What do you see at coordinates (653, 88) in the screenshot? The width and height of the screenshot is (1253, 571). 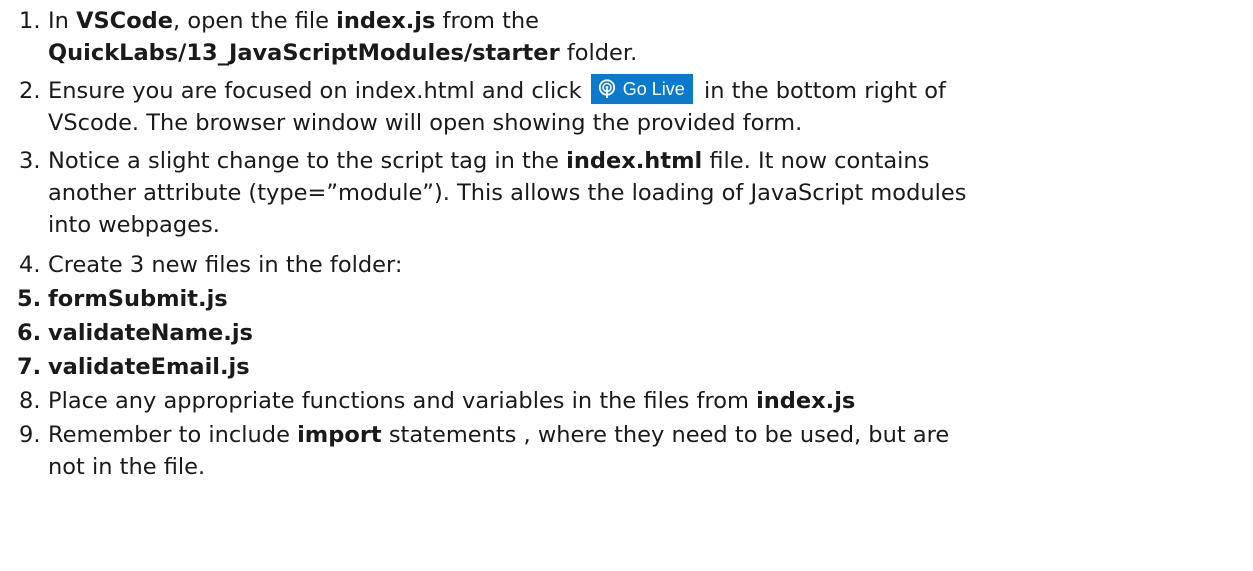 I see `go-live-label: Go Live` at bounding box center [653, 88].